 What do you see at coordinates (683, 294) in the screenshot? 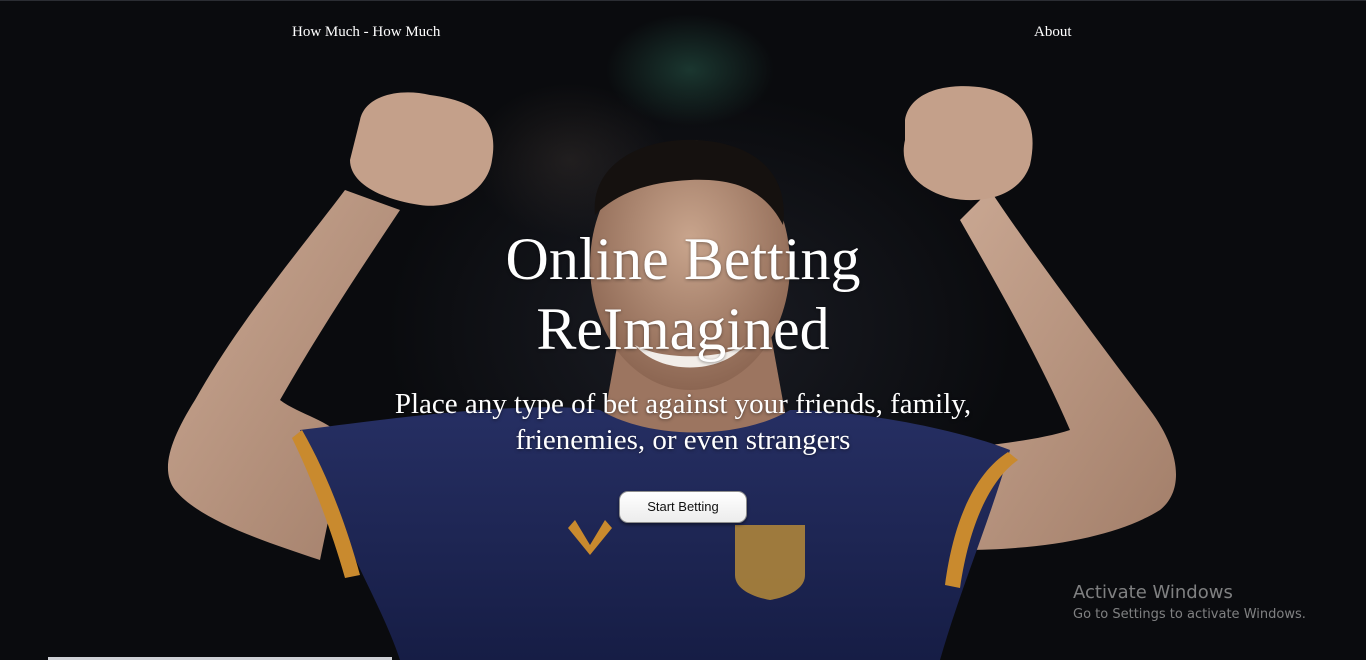
I see `hero-headline: Online Betting ReImagined` at bounding box center [683, 294].